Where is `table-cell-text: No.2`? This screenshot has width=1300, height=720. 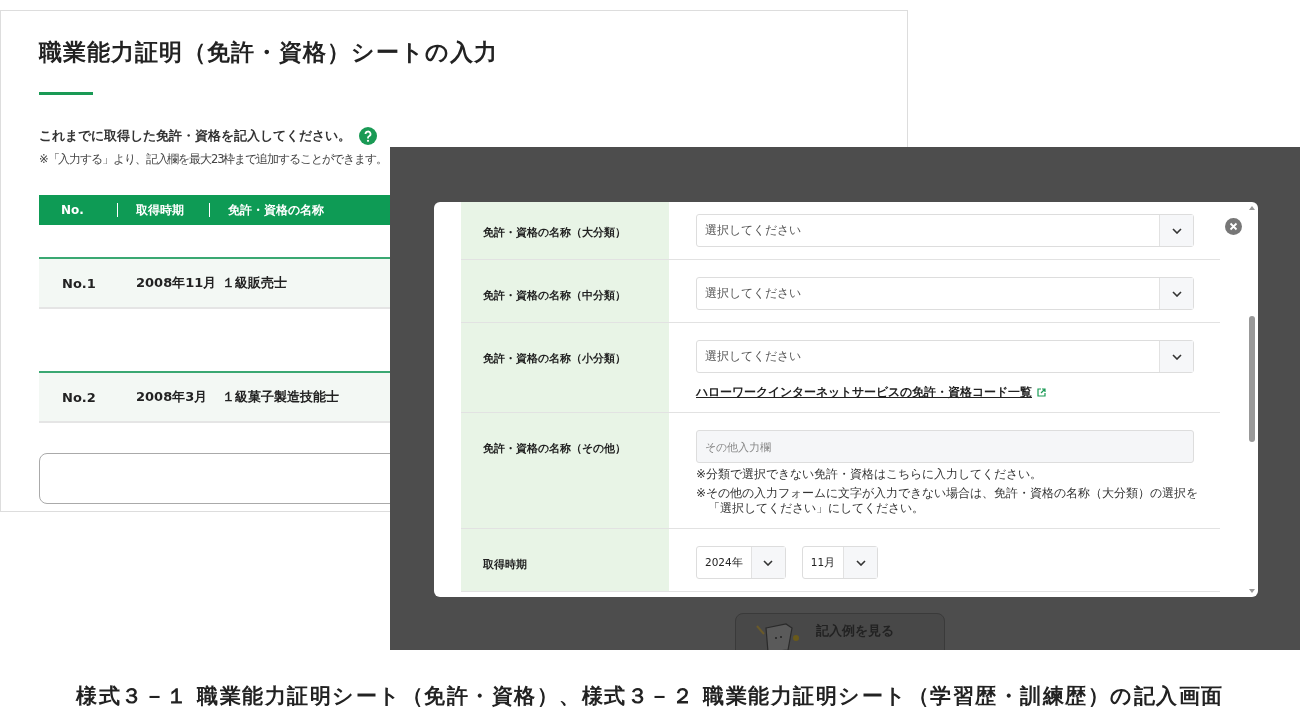
table-cell-text: No.2 is located at coordinates (79, 397).